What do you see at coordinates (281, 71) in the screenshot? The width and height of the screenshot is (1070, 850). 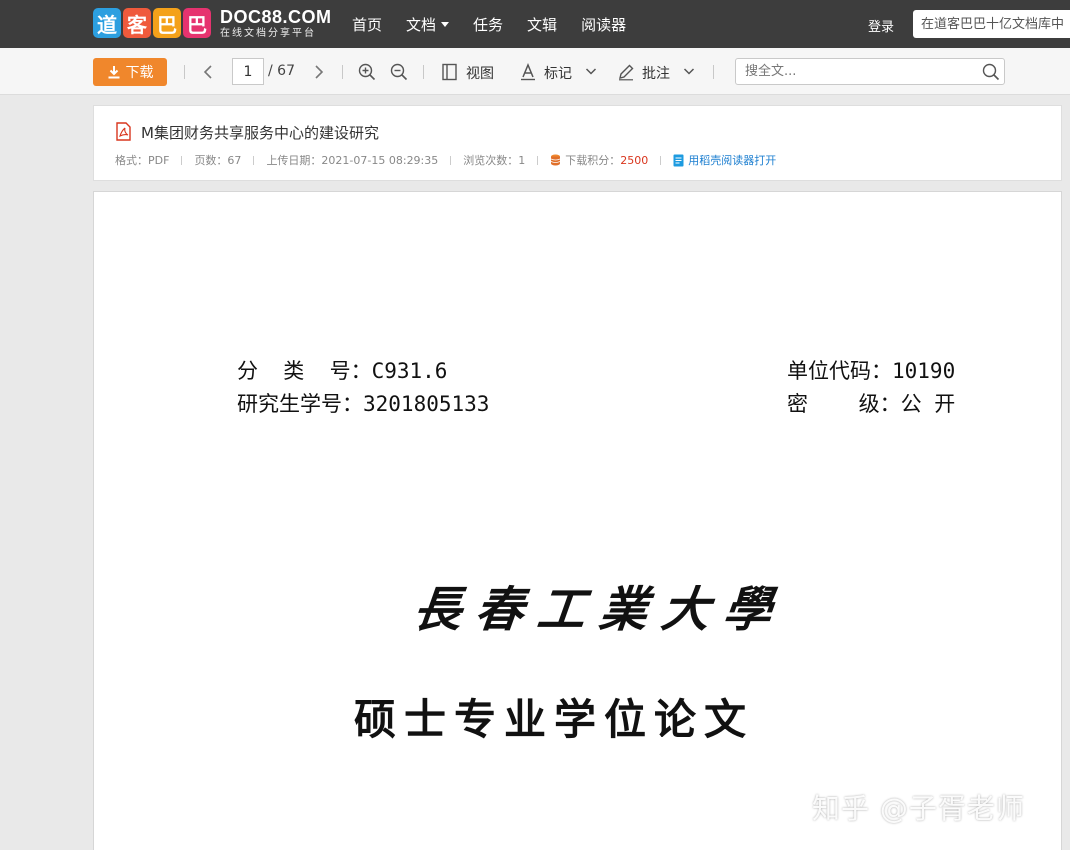 I see `page-total: / 67` at bounding box center [281, 71].